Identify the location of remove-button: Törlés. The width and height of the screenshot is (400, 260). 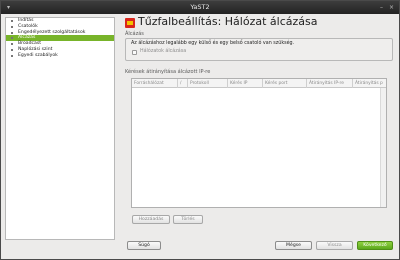
(188, 219).